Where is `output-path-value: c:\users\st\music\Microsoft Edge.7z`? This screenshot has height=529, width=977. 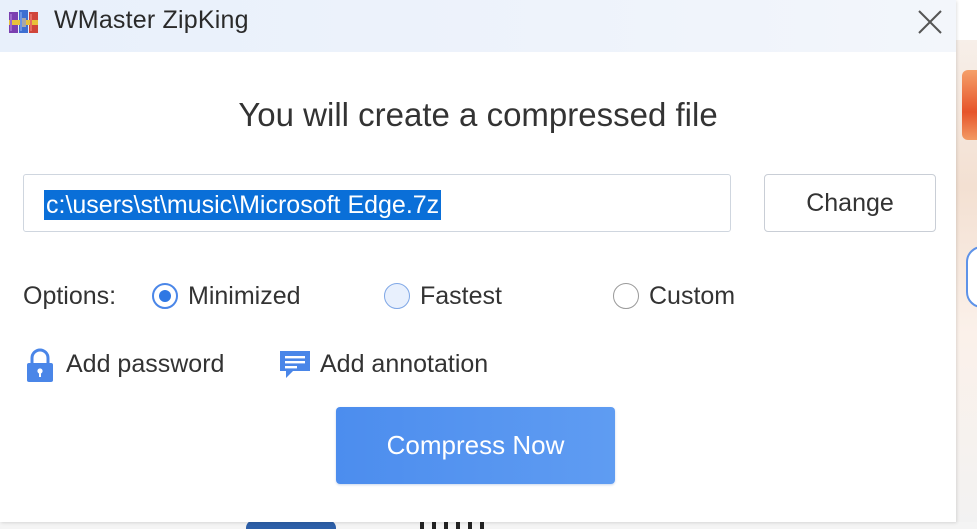 output-path-value: c:\users\st\music\Microsoft Edge.7z is located at coordinates (243, 205).